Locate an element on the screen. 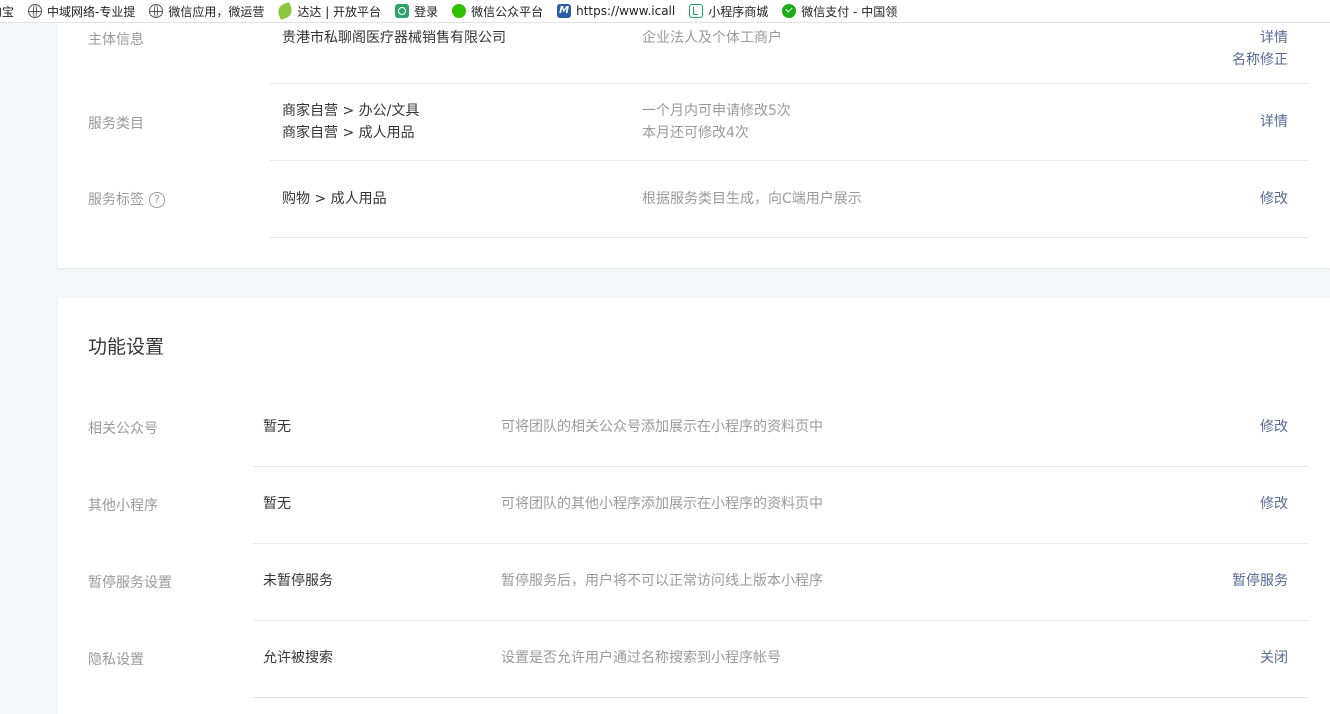 This screenshot has height=714, width=1330. bookmark-label: 淘宝 is located at coordinates (7, 11).